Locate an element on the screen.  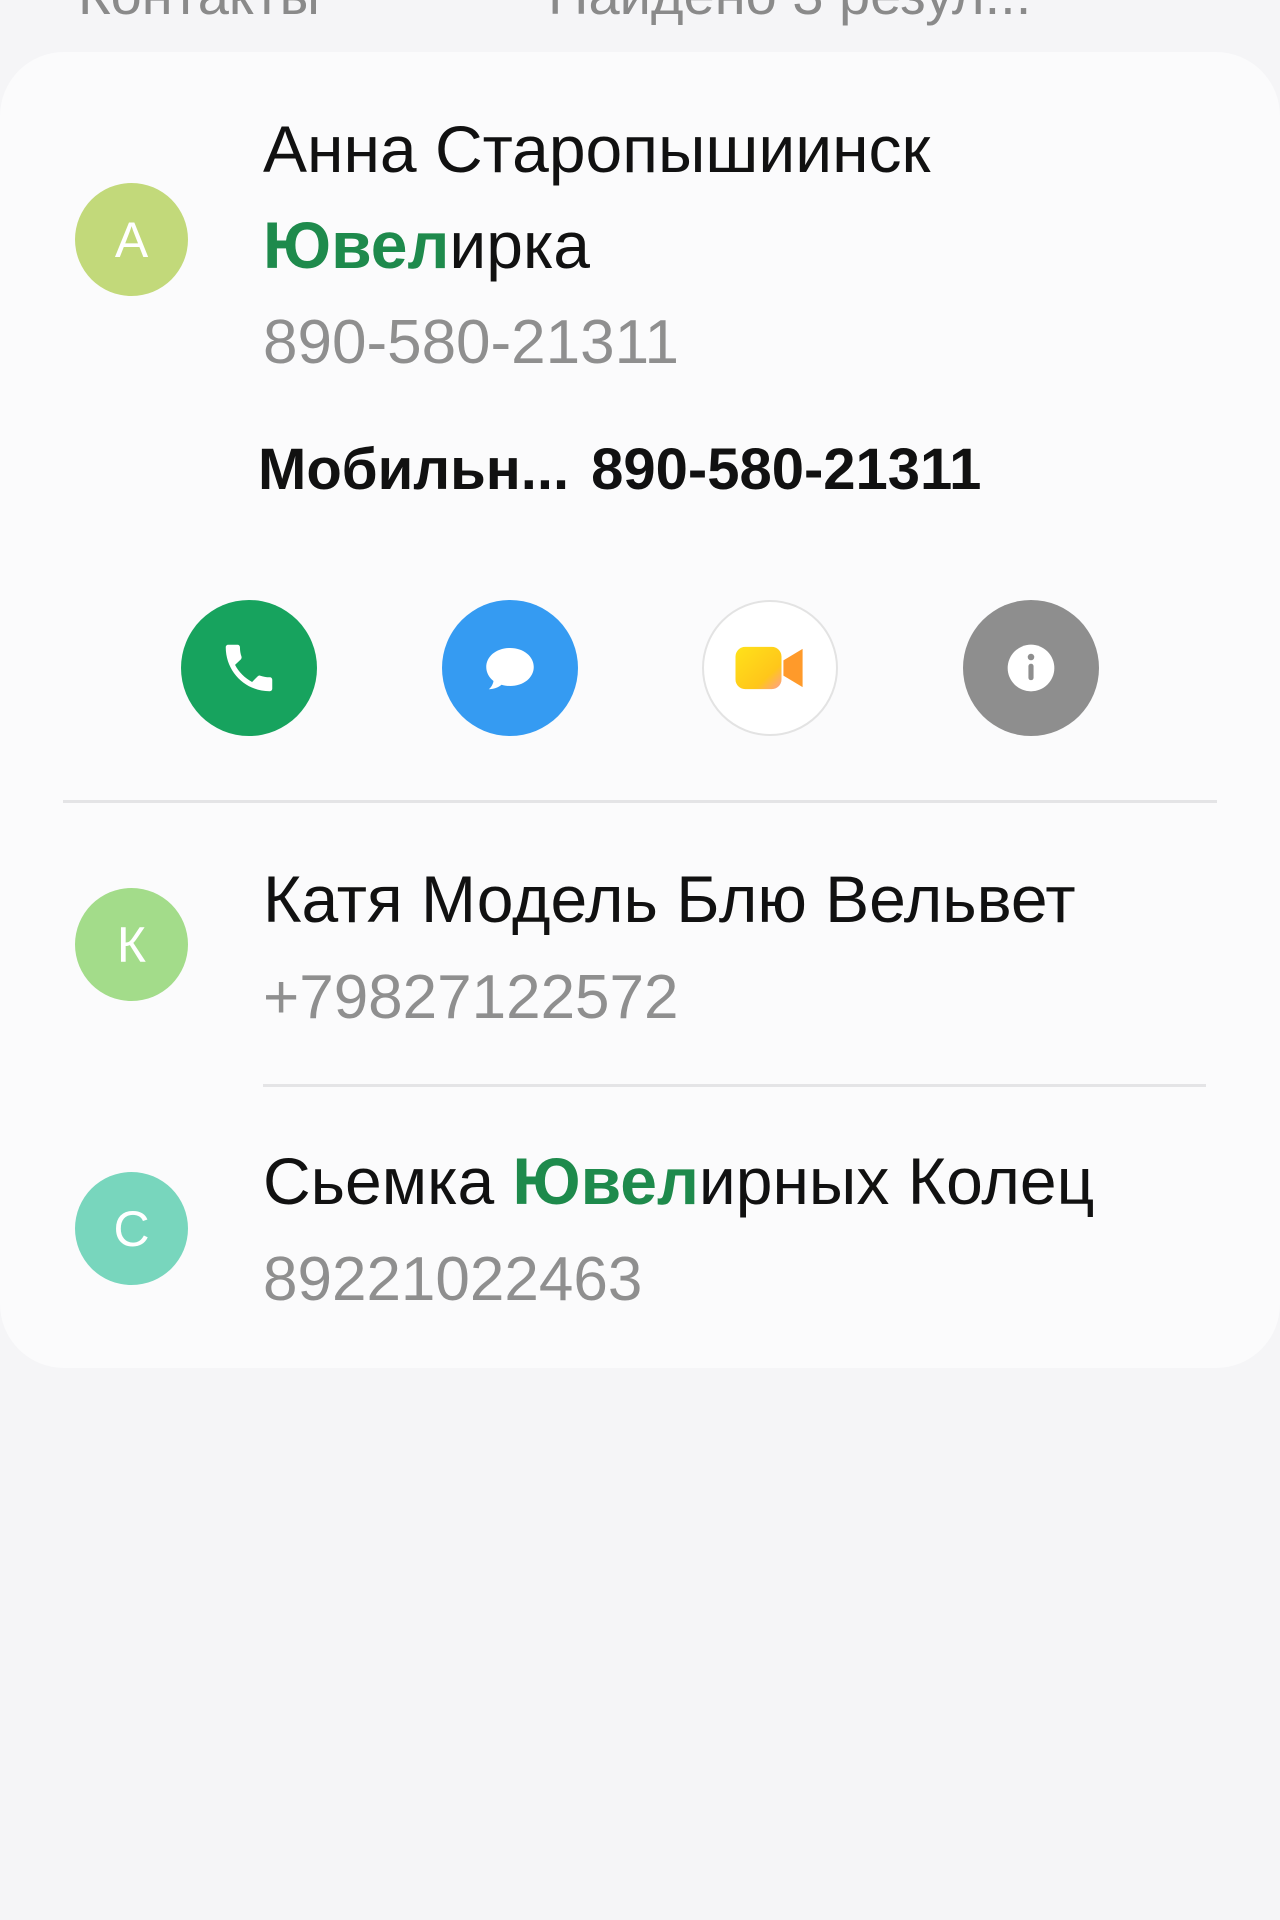
contact-name: Сьемка Ювелирных Колец is located at coordinates (678, 1182).